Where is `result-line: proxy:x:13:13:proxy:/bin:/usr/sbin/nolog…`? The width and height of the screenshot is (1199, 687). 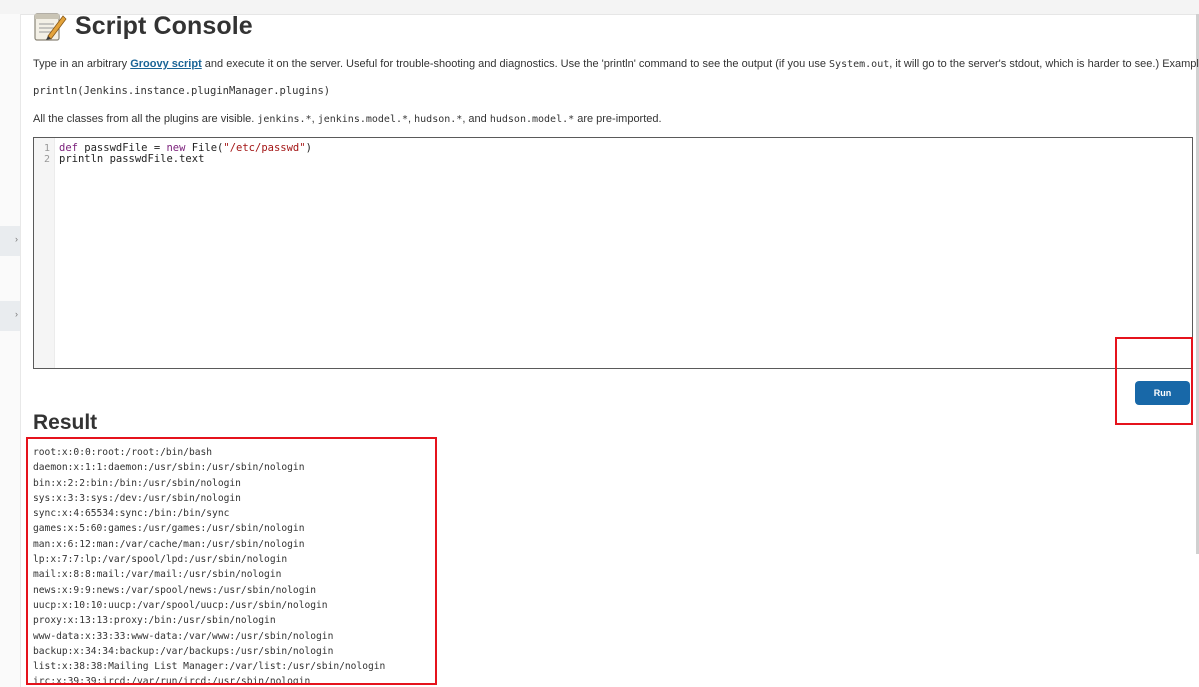
result-line: proxy:x:13:13:proxy:/bin:/usr/sbin/nolog… is located at coordinates (154, 621).